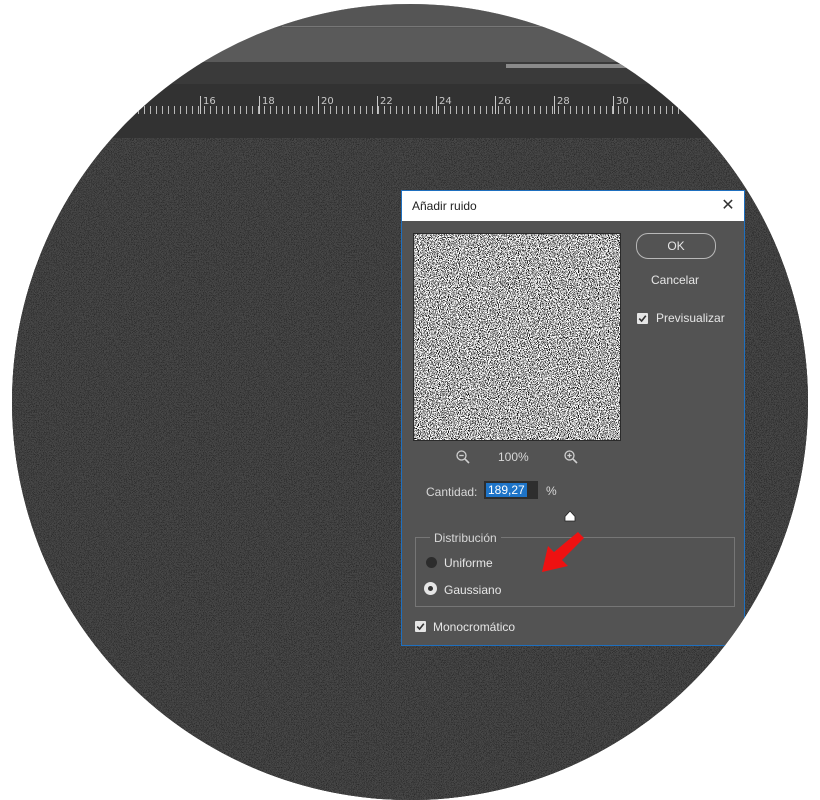 The width and height of the screenshot is (820, 800). What do you see at coordinates (513, 457) in the screenshot?
I see `zoom-level: 100%` at bounding box center [513, 457].